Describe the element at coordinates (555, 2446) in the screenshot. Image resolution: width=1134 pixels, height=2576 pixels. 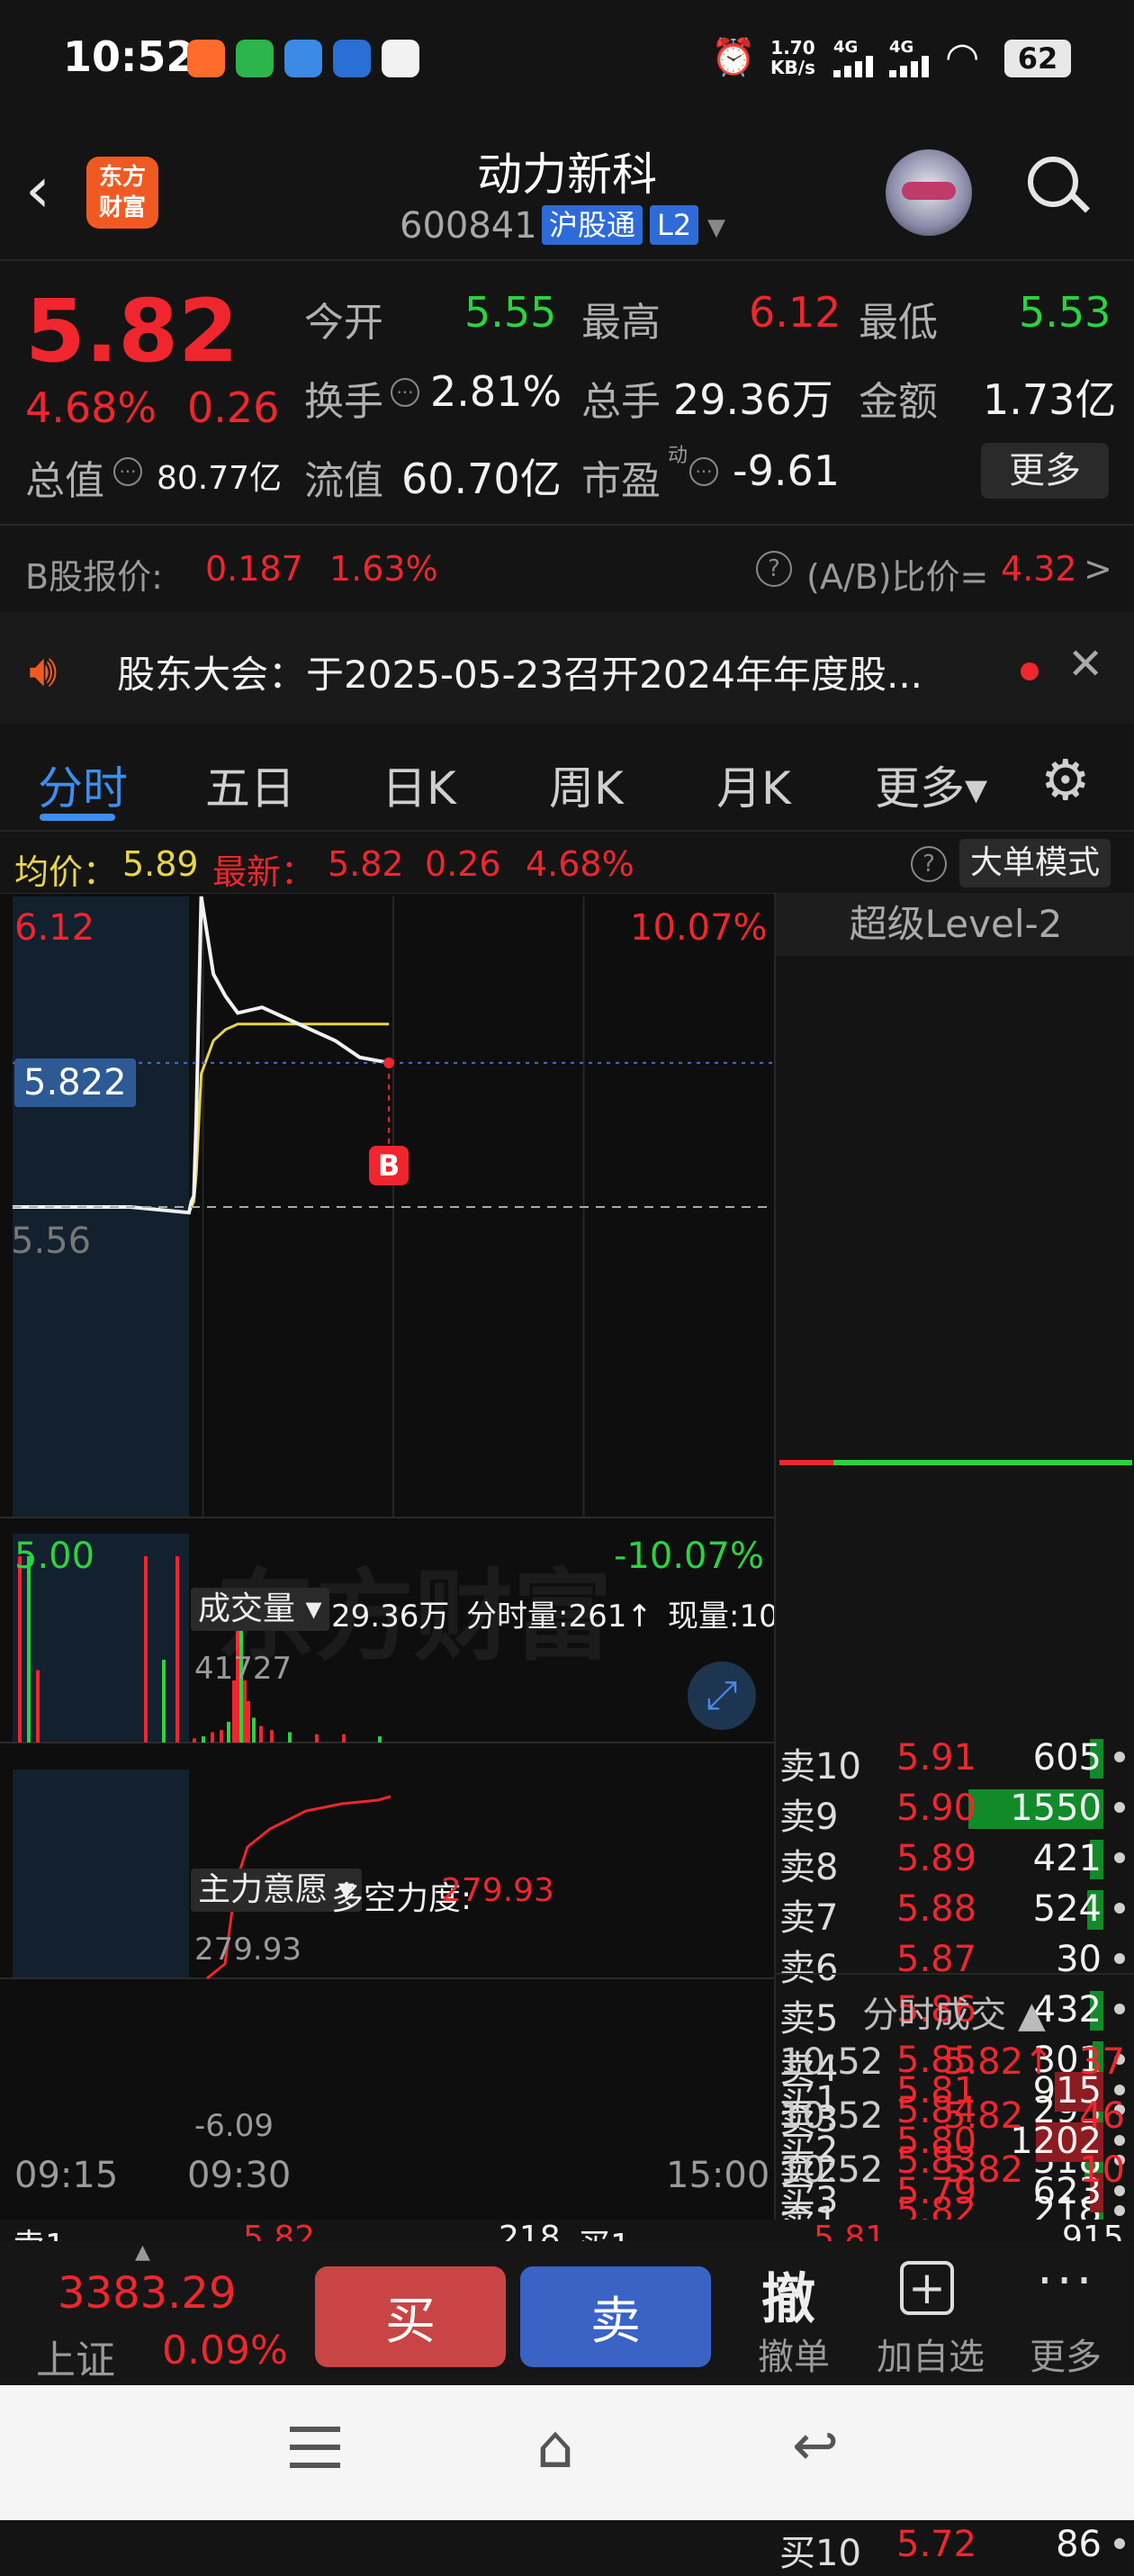
I see `home-icon: ⌂` at that location.